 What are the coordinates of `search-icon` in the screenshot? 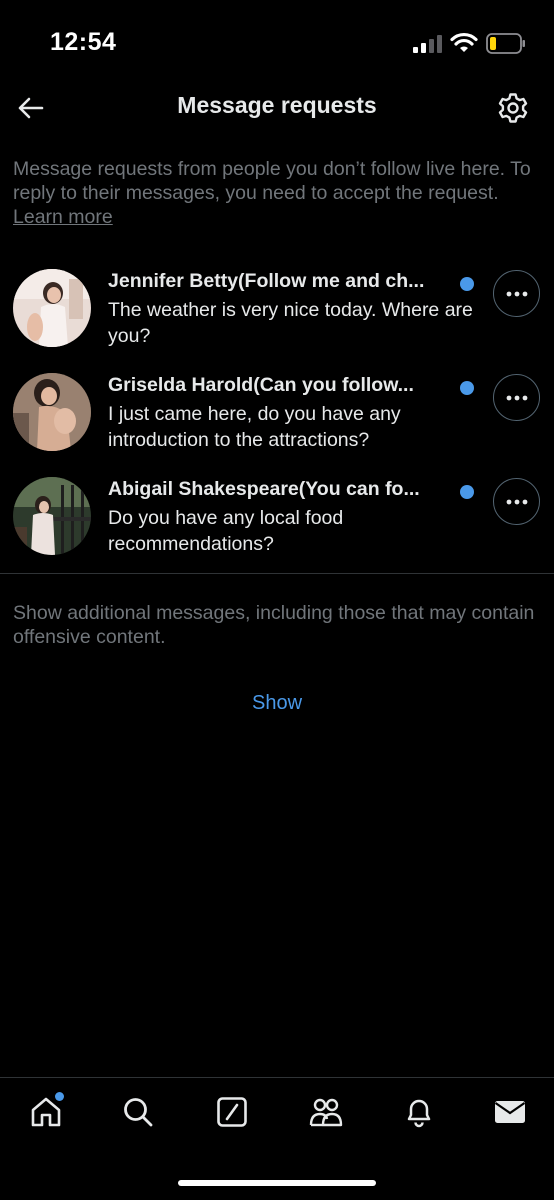 It's located at (138, 1112).